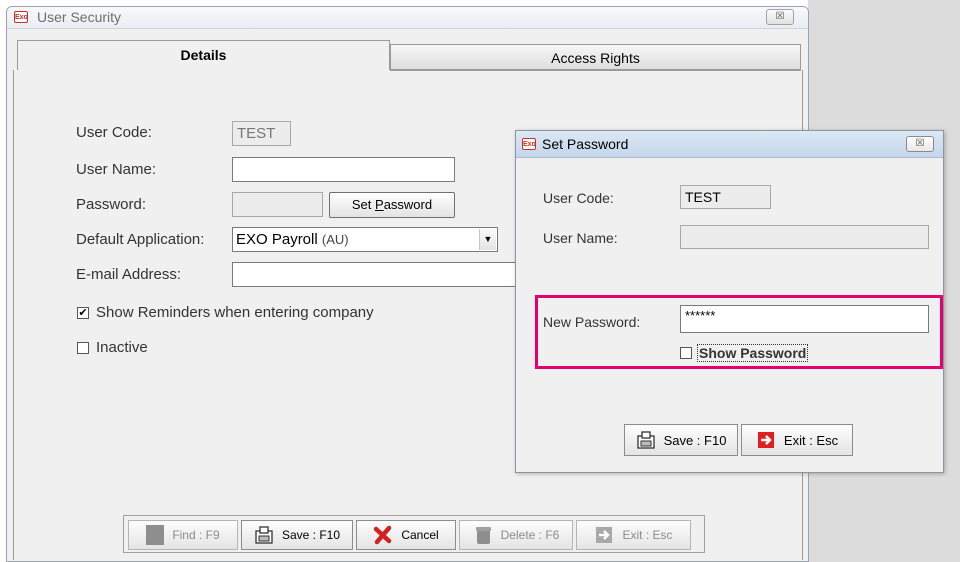  I want to click on default-application-value: EXO Payroll, so click(277, 239).